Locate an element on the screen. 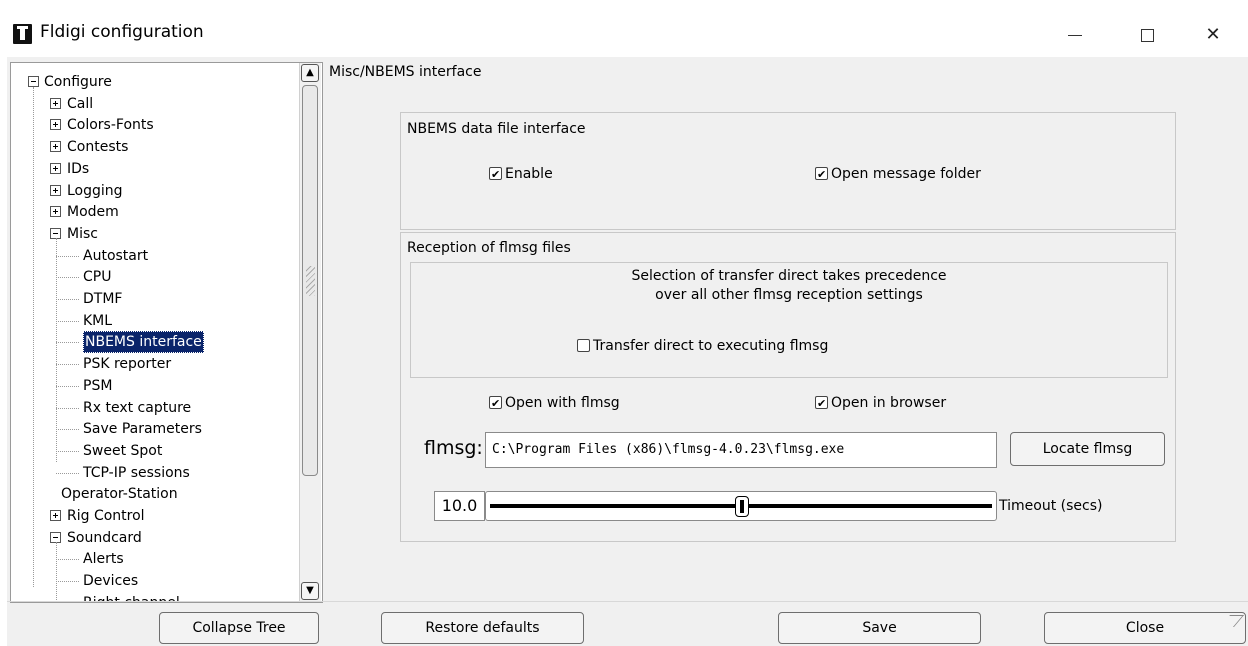 This screenshot has width=1248, height=646. tree-item-label: Colors-Fonts is located at coordinates (110, 125).